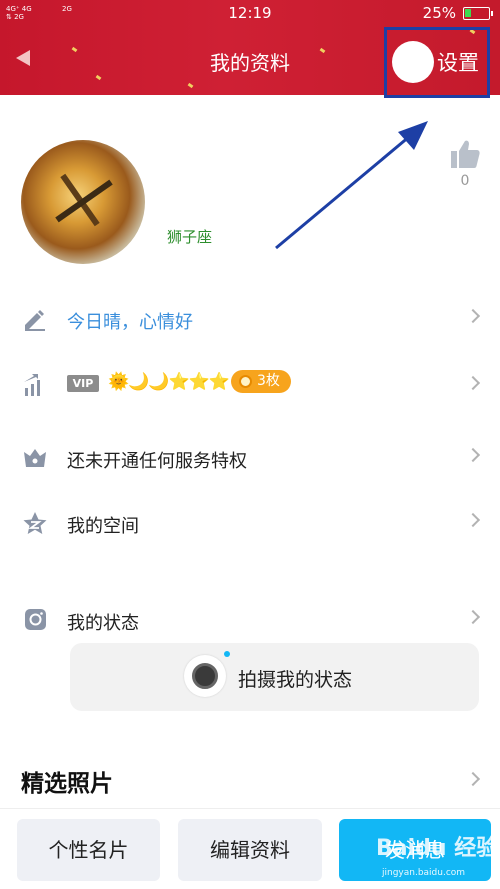  I want to click on camera-icon, so click(205, 676).